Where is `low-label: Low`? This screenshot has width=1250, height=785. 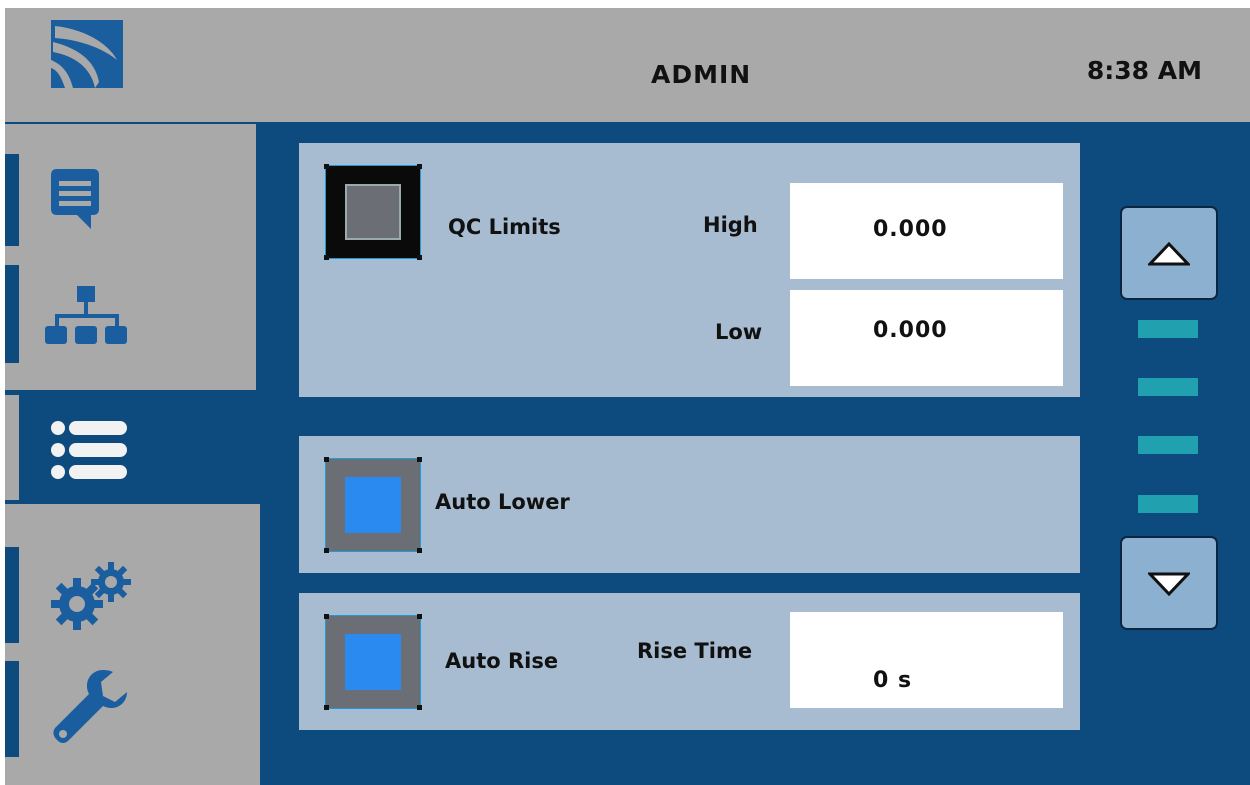
low-label: Low is located at coordinates (739, 332).